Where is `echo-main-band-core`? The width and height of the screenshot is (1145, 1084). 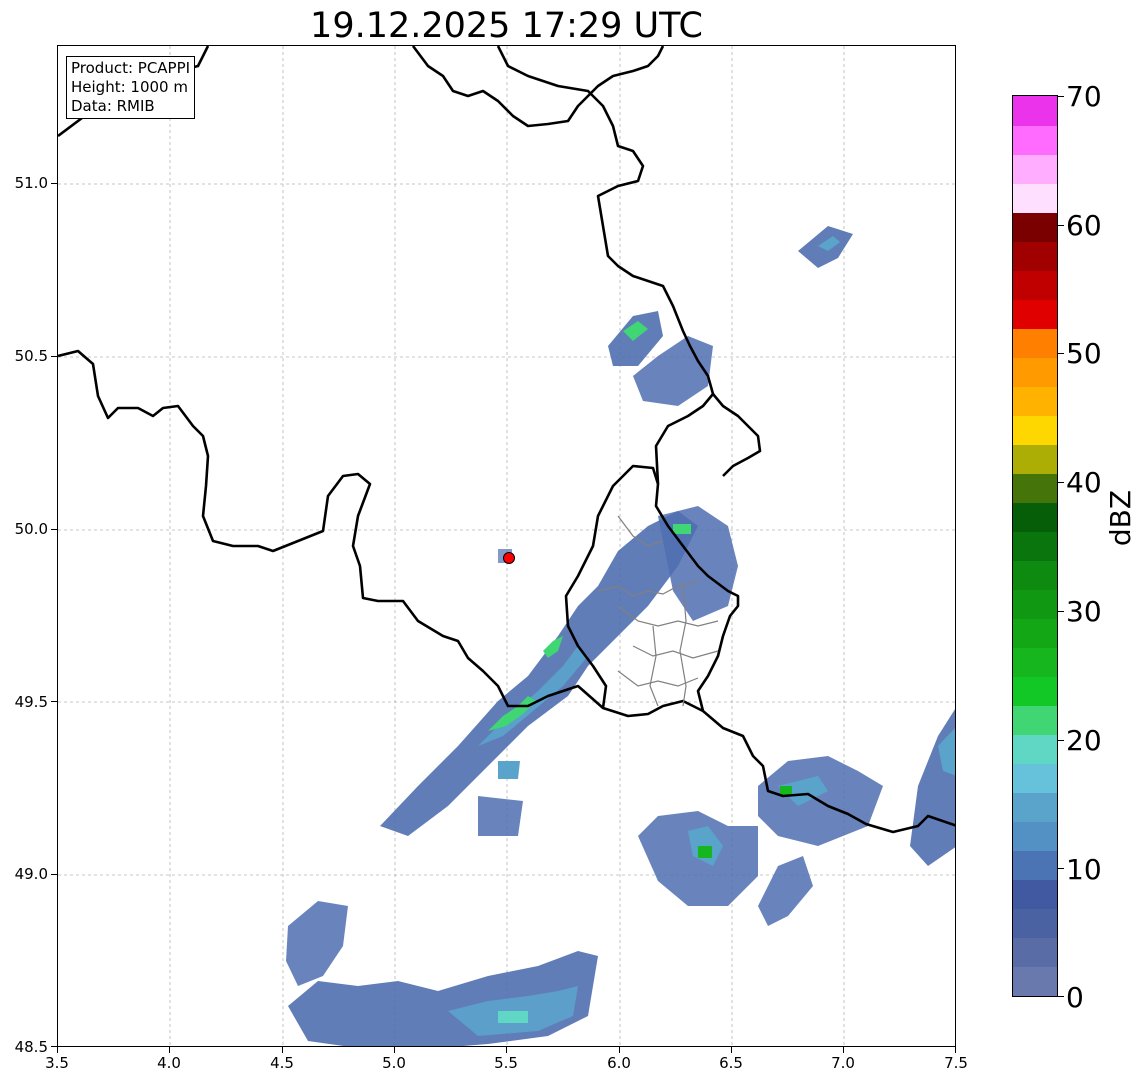
echo-main-band-core is located at coordinates (533, 696).